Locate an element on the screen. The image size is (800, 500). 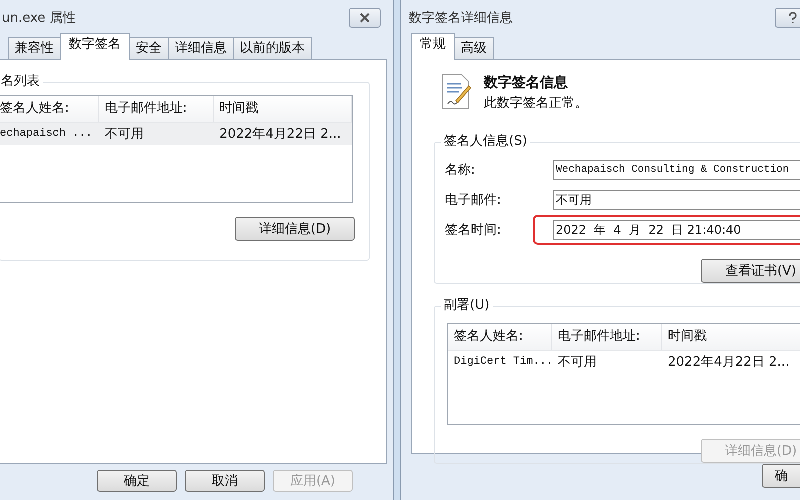
window-title: un.exe 属性 is located at coordinates (39, 18).